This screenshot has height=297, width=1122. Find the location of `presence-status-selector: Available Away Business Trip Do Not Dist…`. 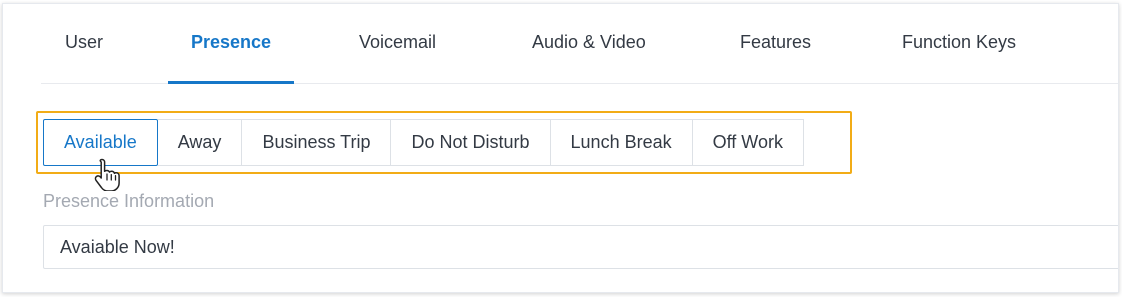

presence-status-selector: Available Away Business Trip Do Not Dist… is located at coordinates (423, 142).